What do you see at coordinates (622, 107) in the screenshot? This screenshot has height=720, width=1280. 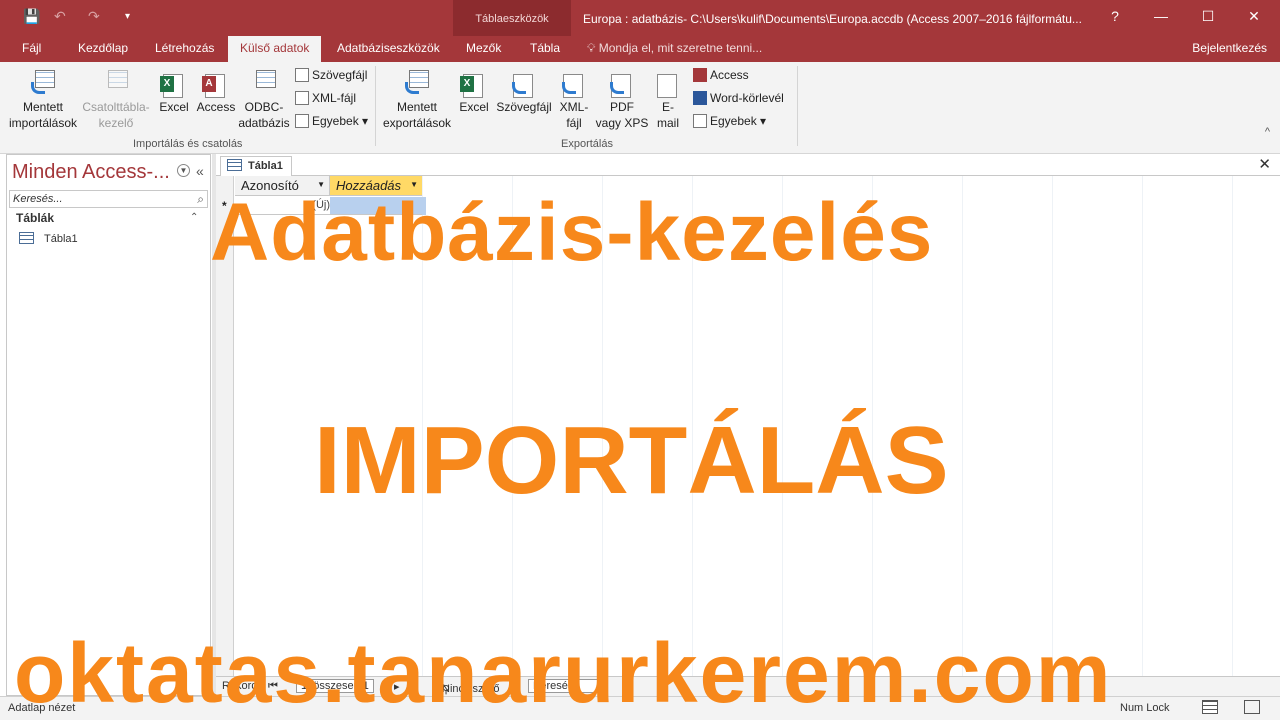 I see `export-pdf-label: PDF` at bounding box center [622, 107].